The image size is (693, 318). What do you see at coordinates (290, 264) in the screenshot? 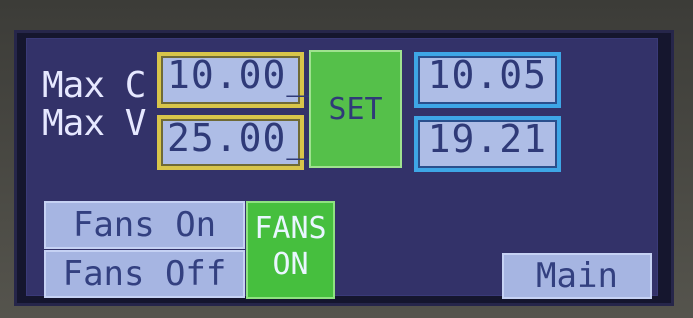
I see `fans-status-line2: ON` at bounding box center [290, 264].